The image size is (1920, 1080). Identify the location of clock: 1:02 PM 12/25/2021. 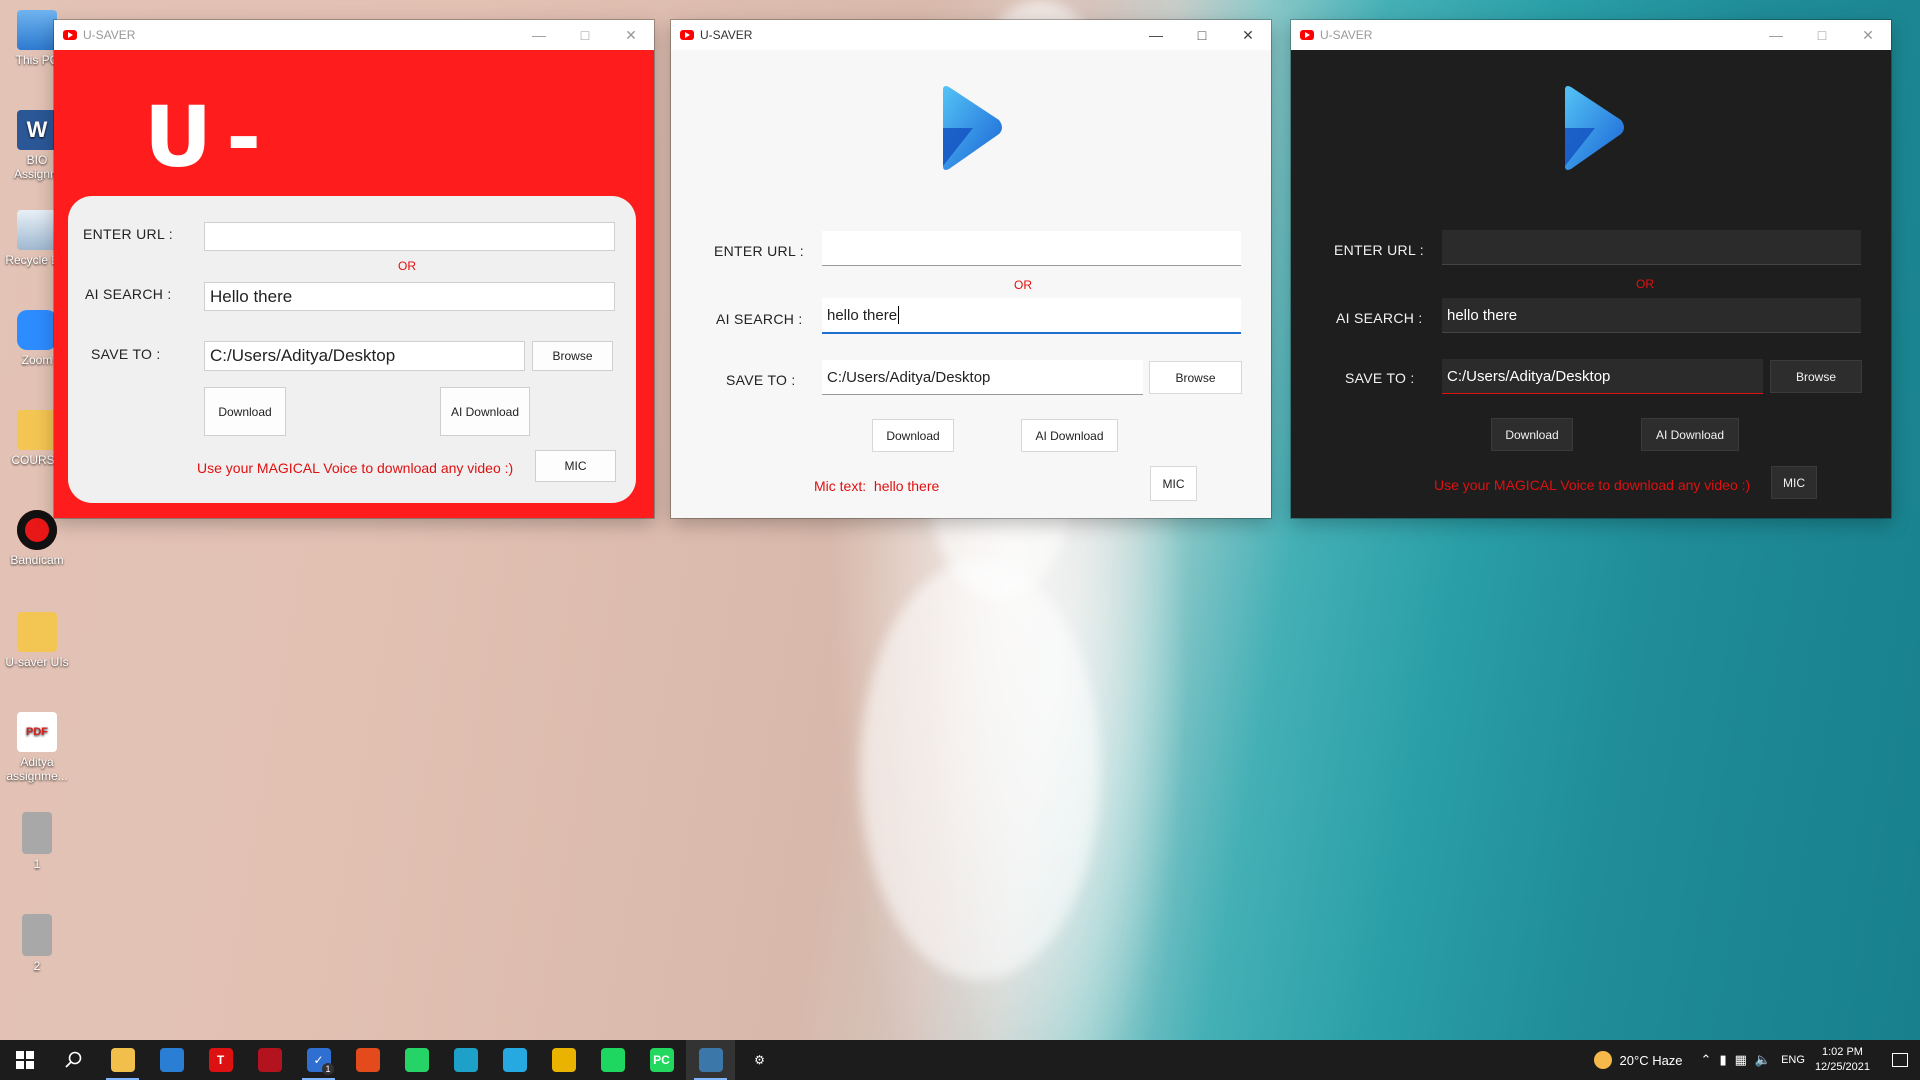
(1842, 1060).